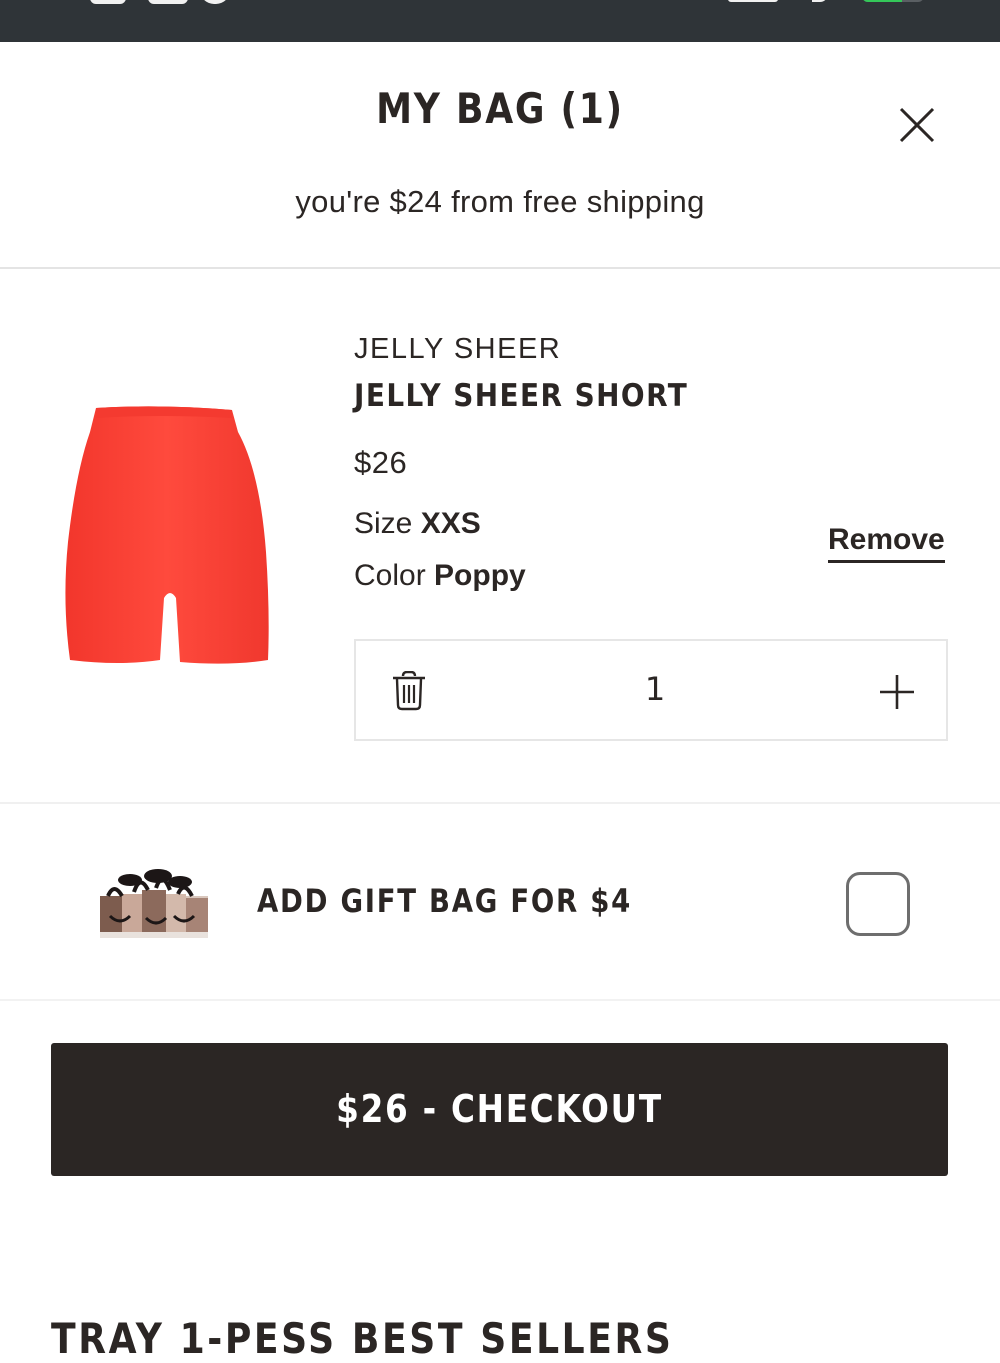  What do you see at coordinates (820, 1) in the screenshot?
I see `location-icon` at bounding box center [820, 1].